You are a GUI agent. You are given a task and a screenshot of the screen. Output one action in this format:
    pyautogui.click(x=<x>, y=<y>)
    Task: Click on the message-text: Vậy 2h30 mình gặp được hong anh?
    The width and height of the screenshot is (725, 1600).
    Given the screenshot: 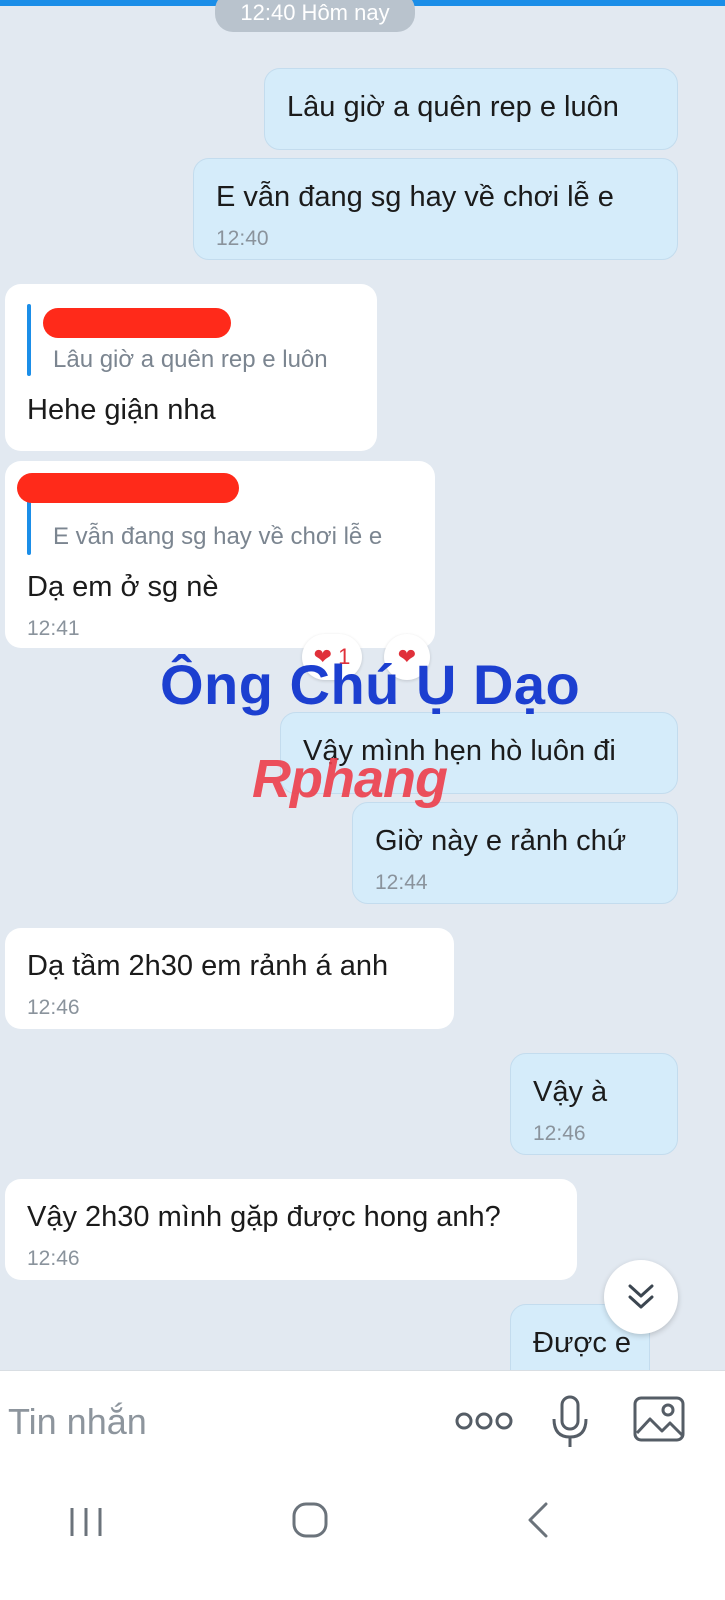 What is the action you would take?
    pyautogui.click(x=264, y=1217)
    